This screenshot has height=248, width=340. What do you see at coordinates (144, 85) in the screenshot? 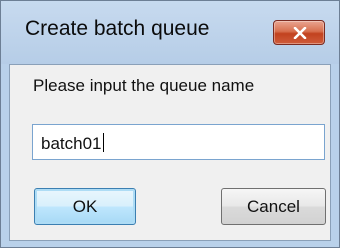
I see `prompt-label: Please input the queue name` at bounding box center [144, 85].